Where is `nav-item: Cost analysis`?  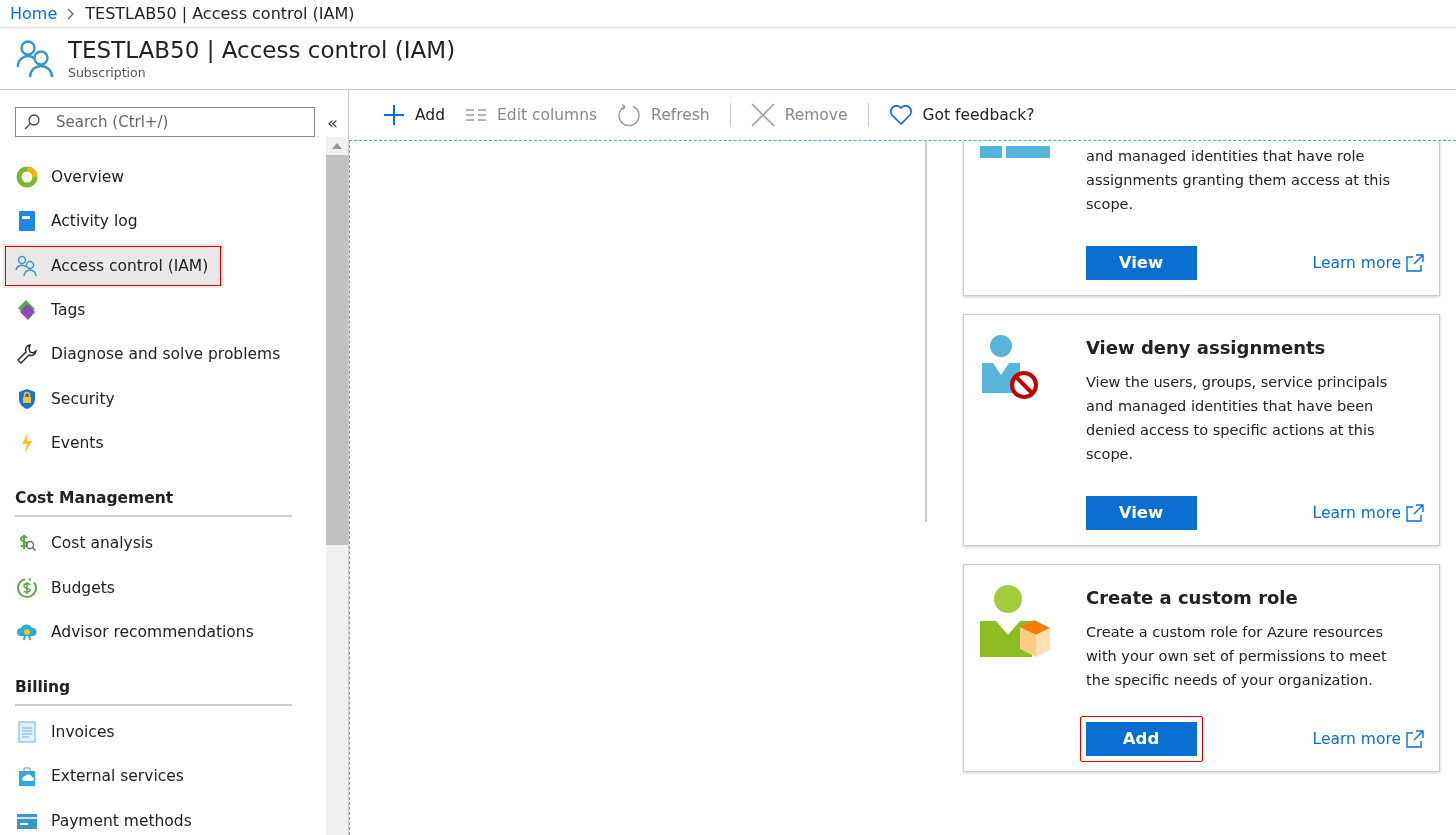
nav-item: Cost analysis is located at coordinates (163, 543).